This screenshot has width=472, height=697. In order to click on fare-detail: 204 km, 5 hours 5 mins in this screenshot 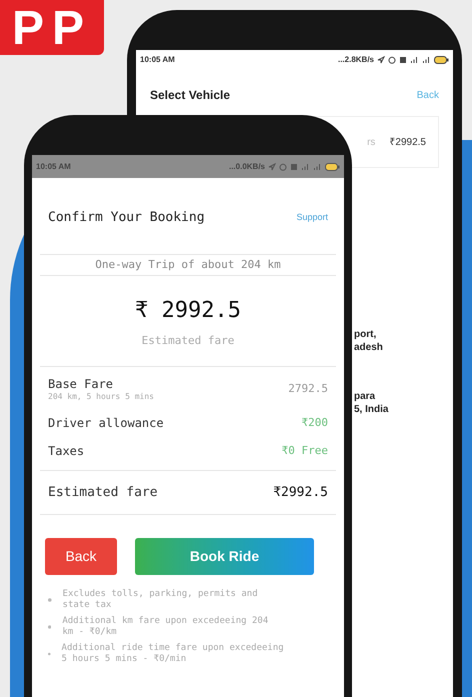, I will do `click(101, 396)`.